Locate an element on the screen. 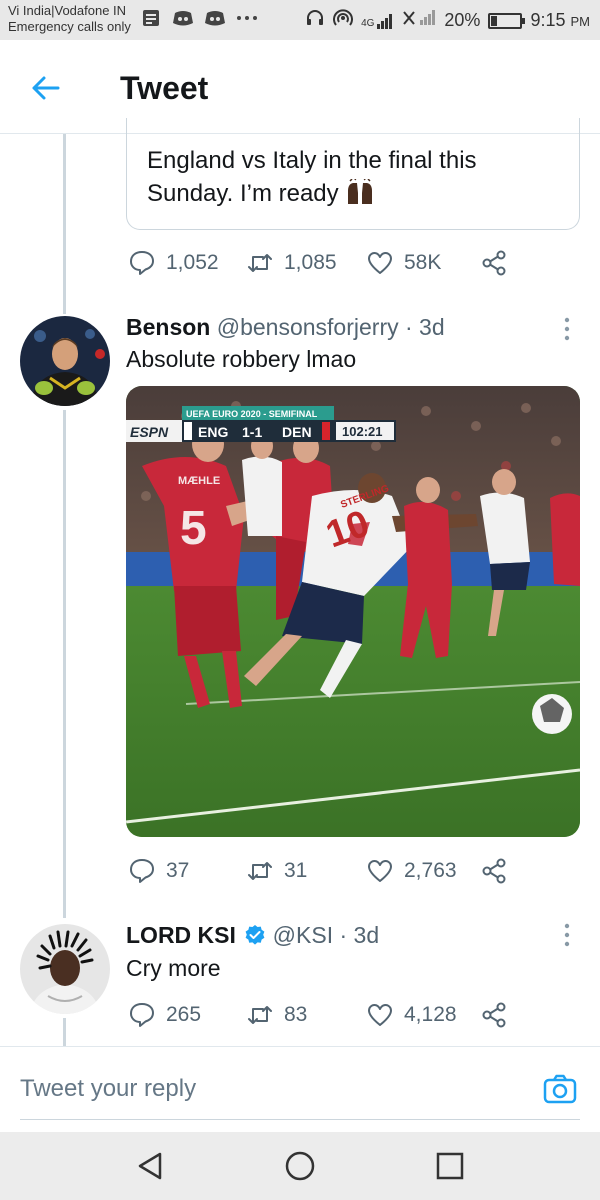  battery-icon is located at coordinates (507, 20).